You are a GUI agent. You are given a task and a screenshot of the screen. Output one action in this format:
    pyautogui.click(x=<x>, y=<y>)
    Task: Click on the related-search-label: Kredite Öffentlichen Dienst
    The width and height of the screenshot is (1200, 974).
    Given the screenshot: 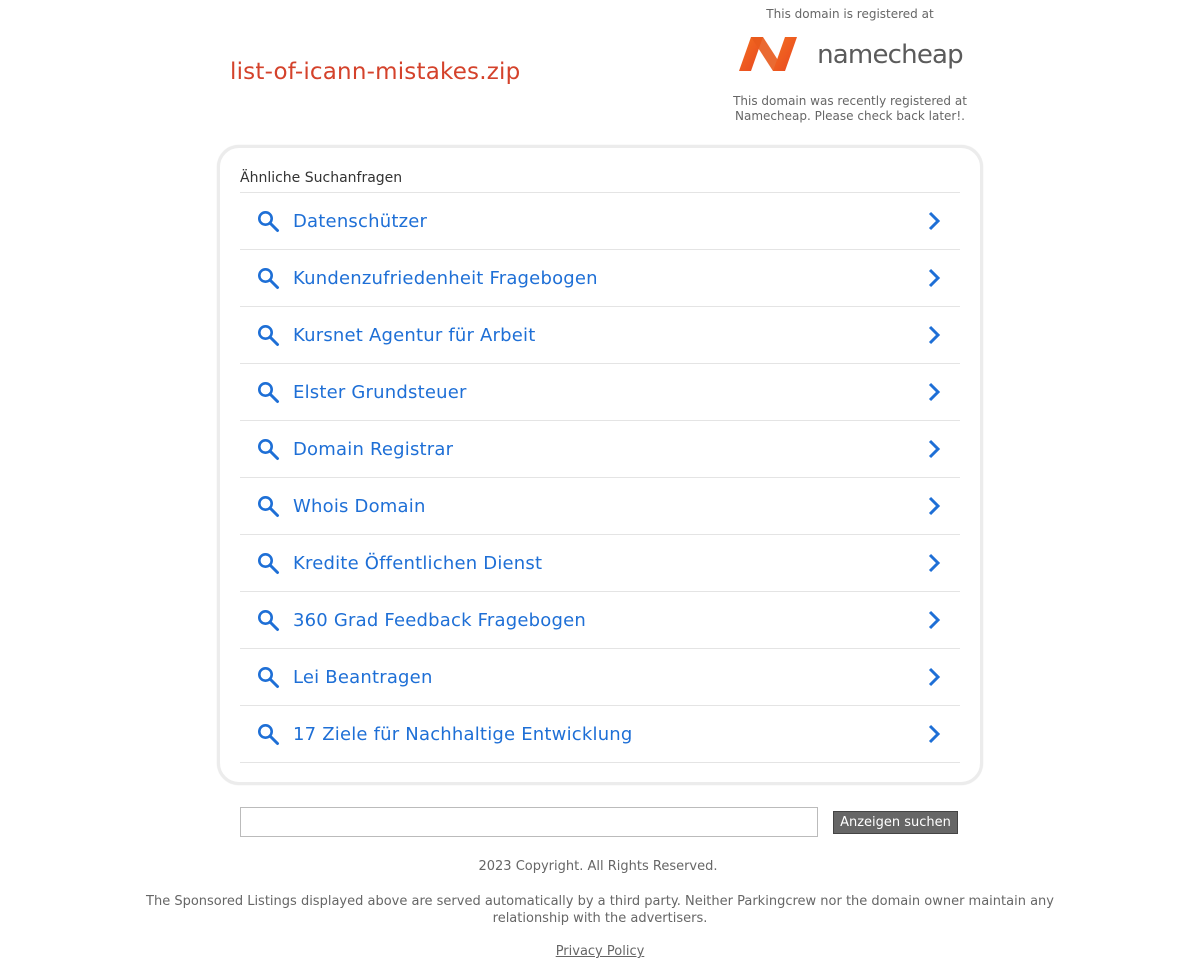 What is the action you would take?
    pyautogui.click(x=418, y=563)
    